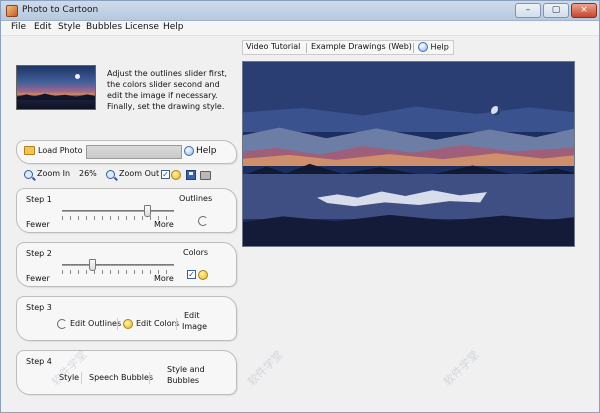 The image size is (600, 413). I want to click on outlines-label: Outlines, so click(196, 198).